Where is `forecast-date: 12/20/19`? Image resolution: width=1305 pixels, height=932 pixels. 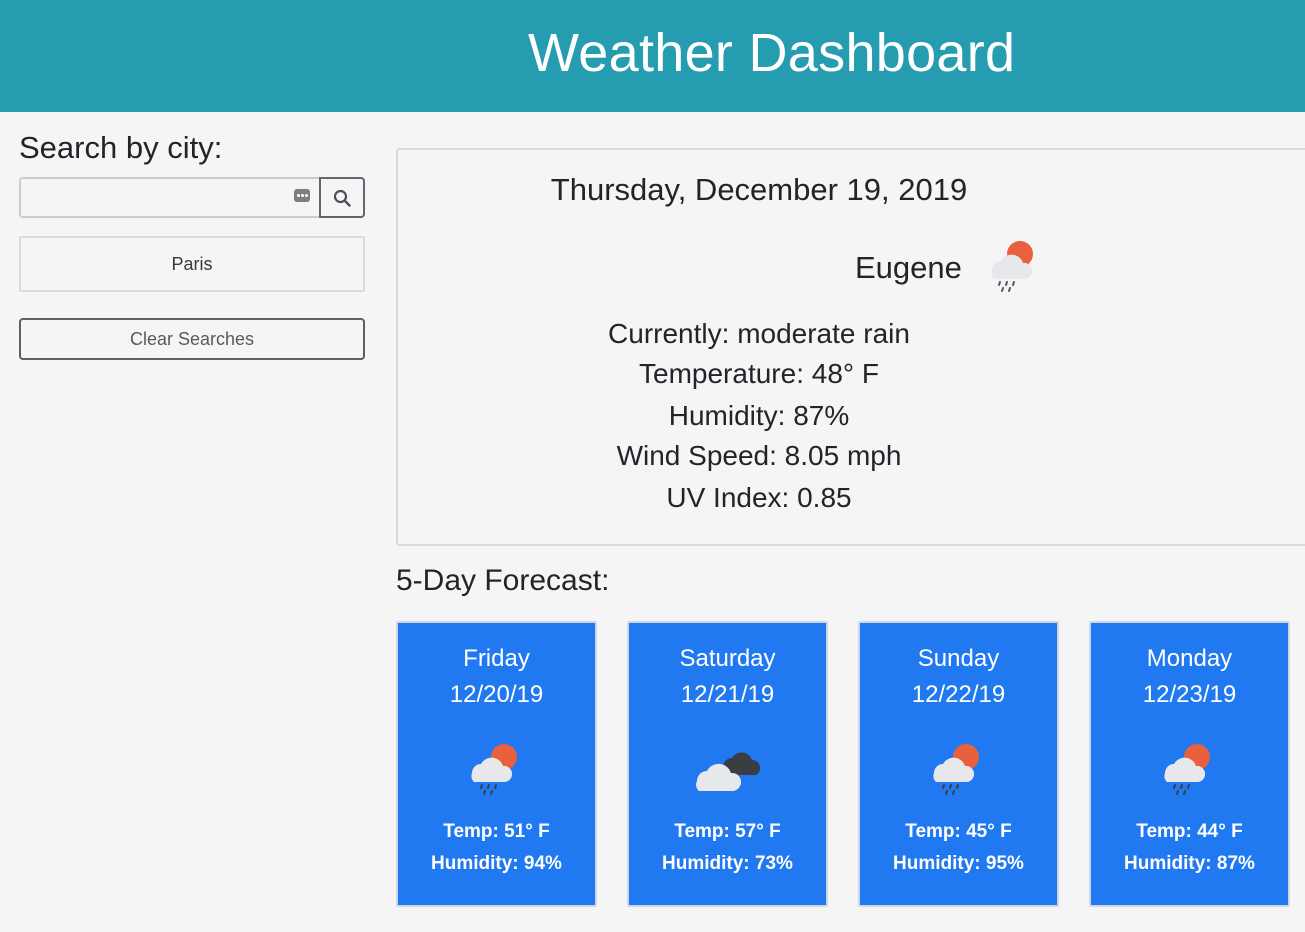
forecast-date: 12/20/19 is located at coordinates (496, 694).